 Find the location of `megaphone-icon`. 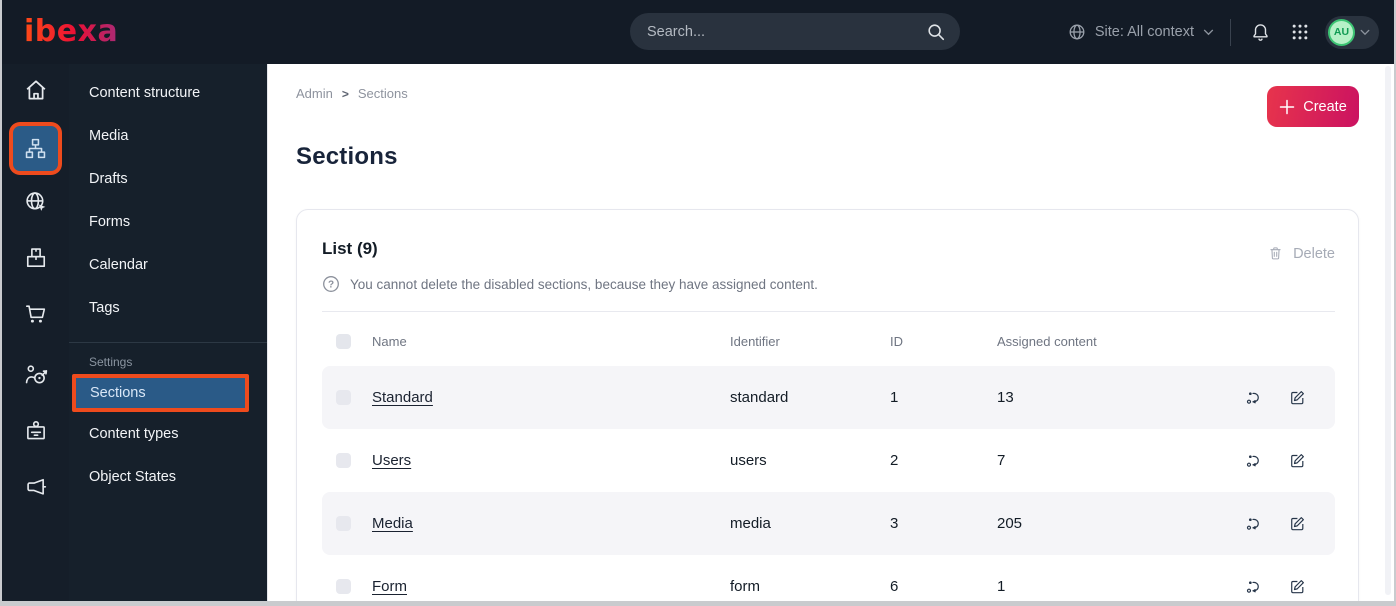

megaphone-icon is located at coordinates (36, 489).